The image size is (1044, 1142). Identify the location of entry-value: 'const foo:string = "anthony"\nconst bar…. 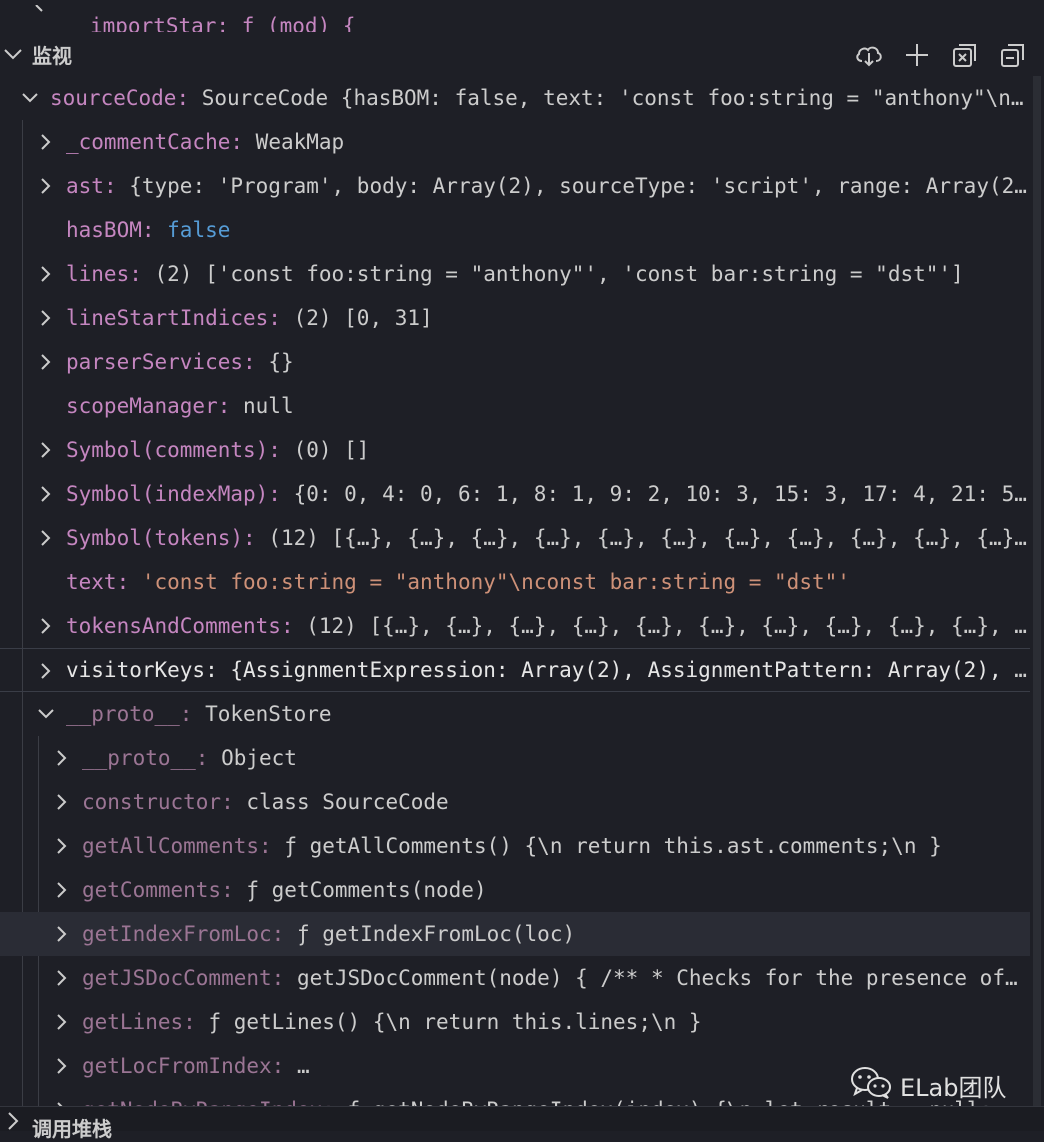
(495, 582).